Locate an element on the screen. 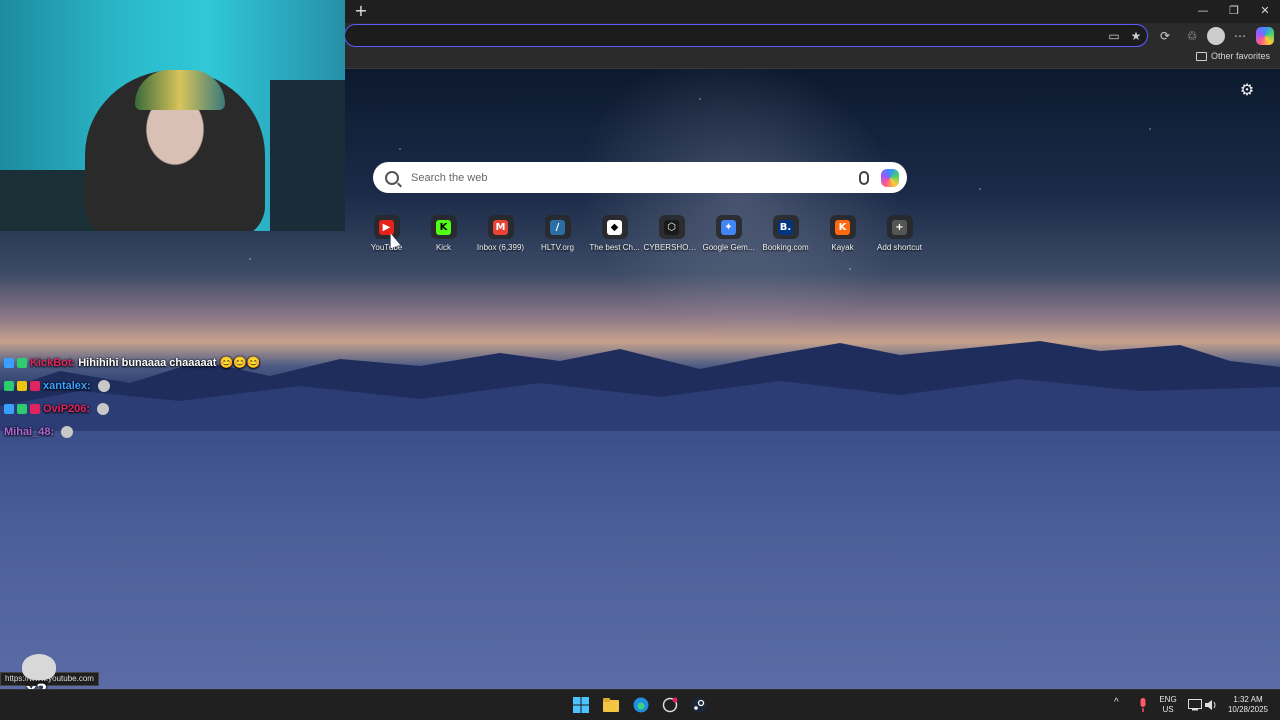  clock: 1:32 AM 10/28/2025 is located at coordinates (1248, 705).